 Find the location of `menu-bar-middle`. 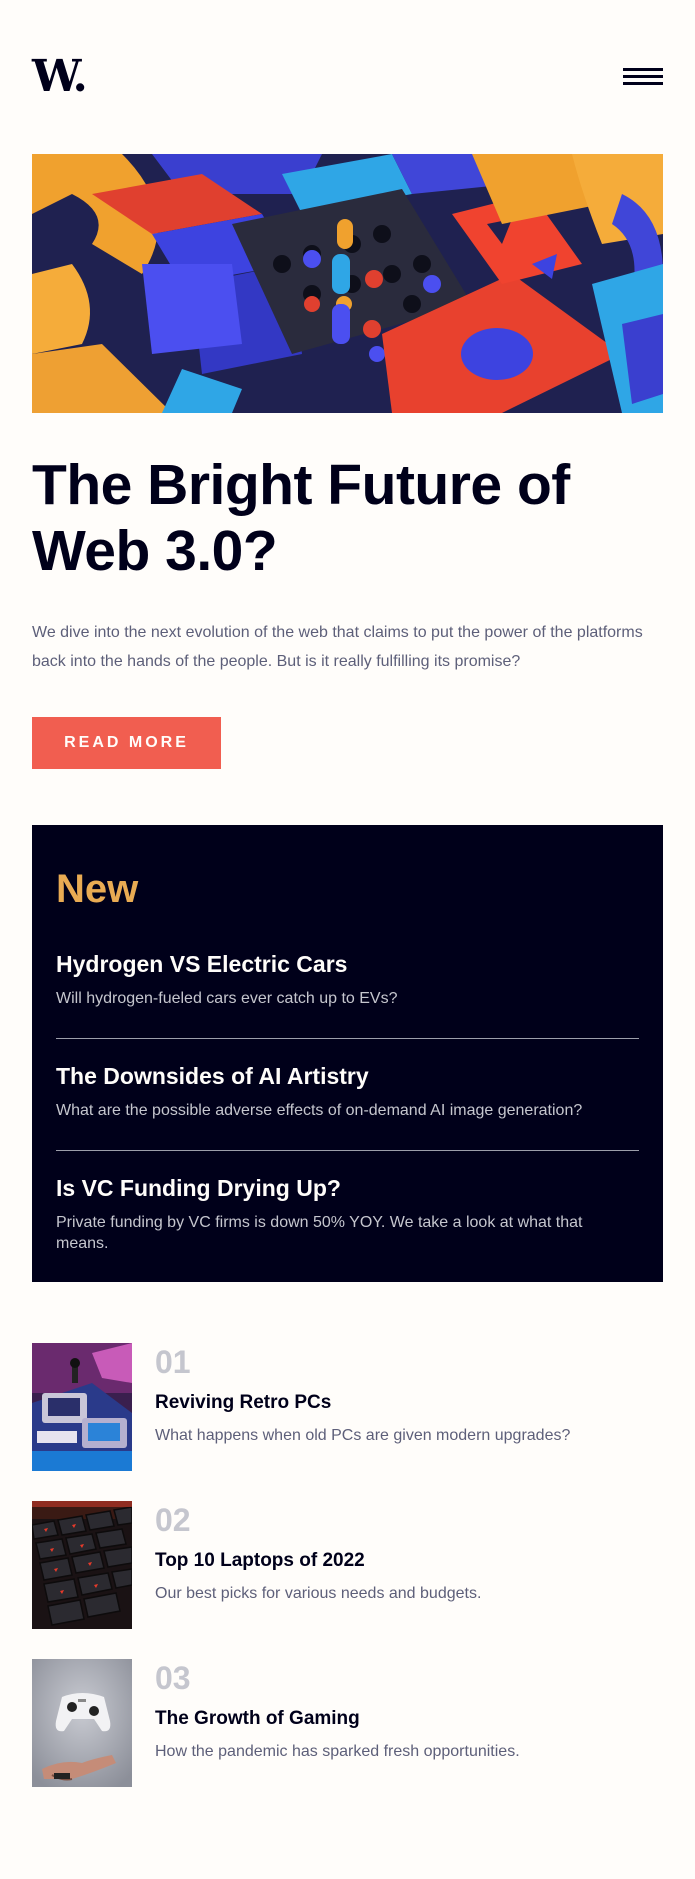

menu-bar-middle is located at coordinates (643, 76).